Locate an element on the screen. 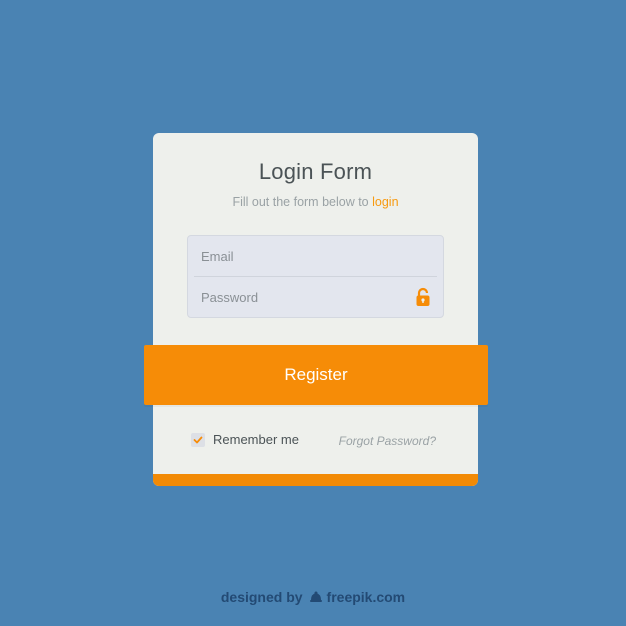 This screenshot has width=626, height=626. remember-me: Remember me is located at coordinates (245, 439).